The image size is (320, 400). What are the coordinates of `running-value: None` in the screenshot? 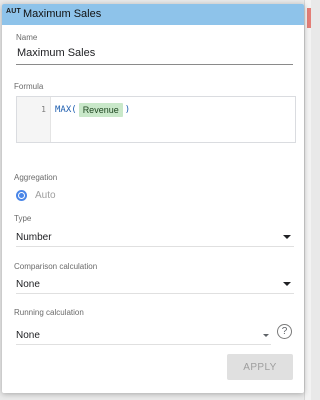 It's located at (28, 335).